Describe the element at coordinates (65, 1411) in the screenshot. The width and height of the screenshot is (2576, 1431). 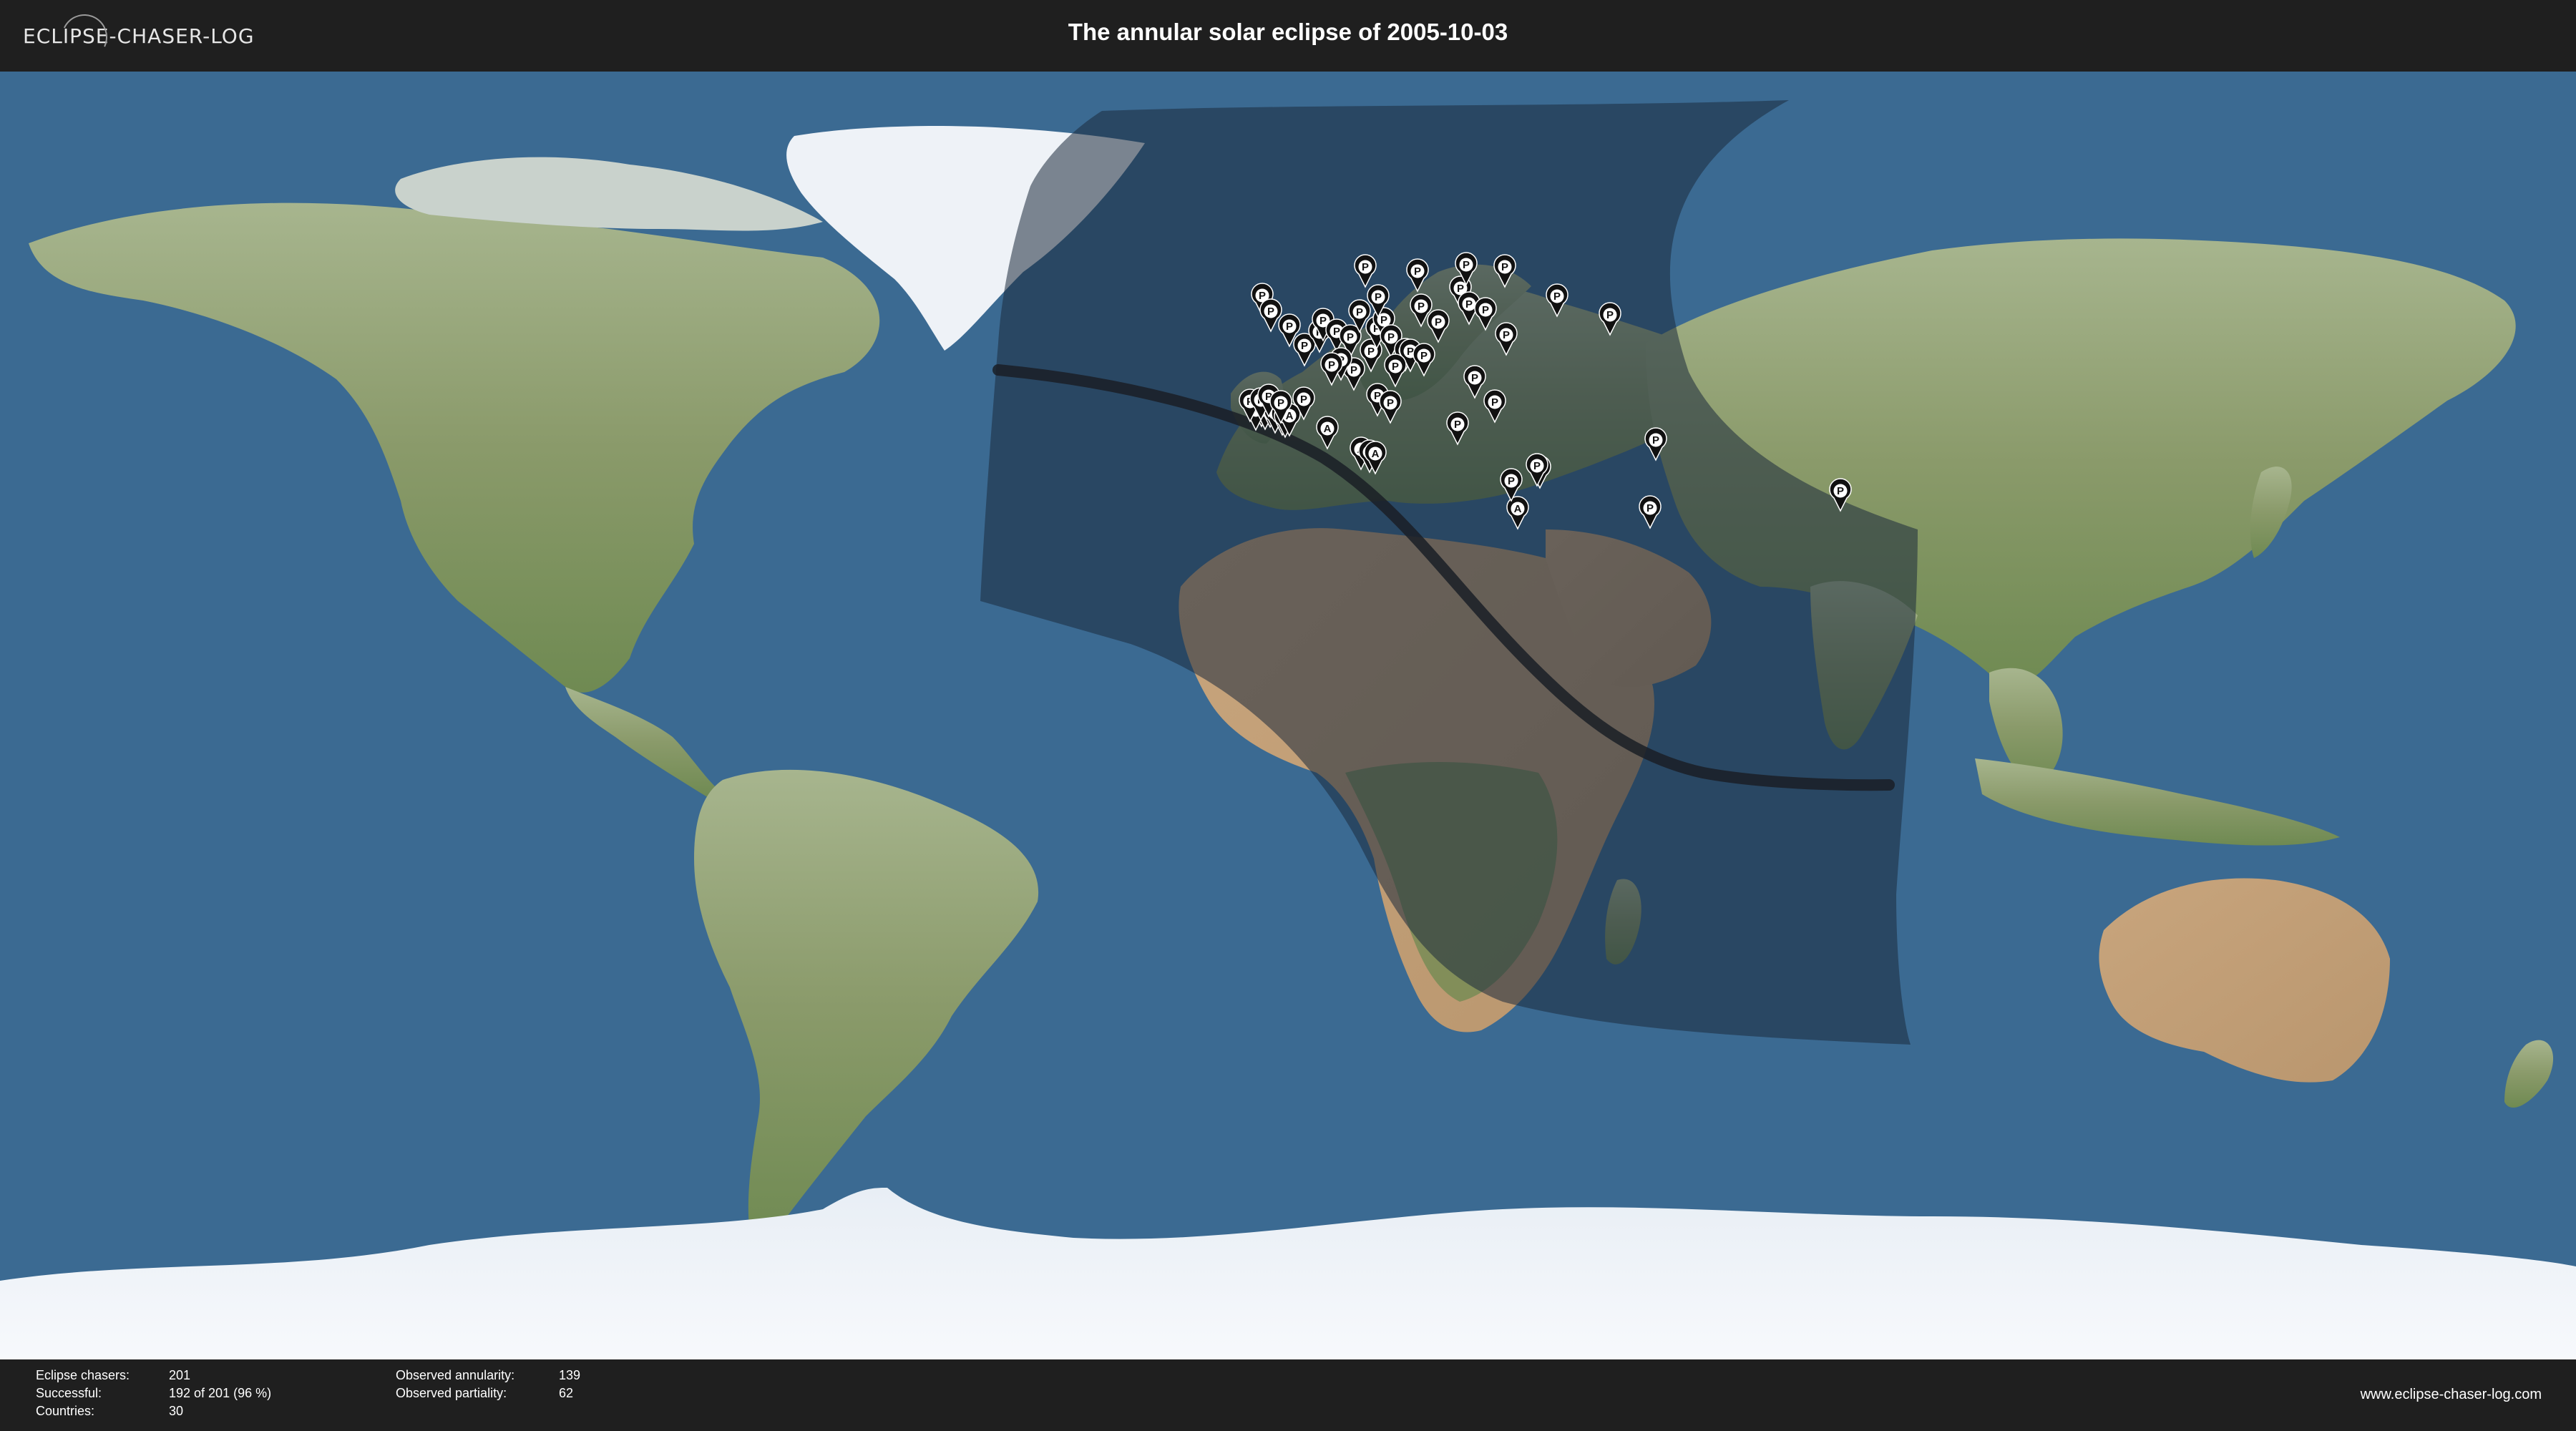
I see `stat-label: Countries:` at that location.